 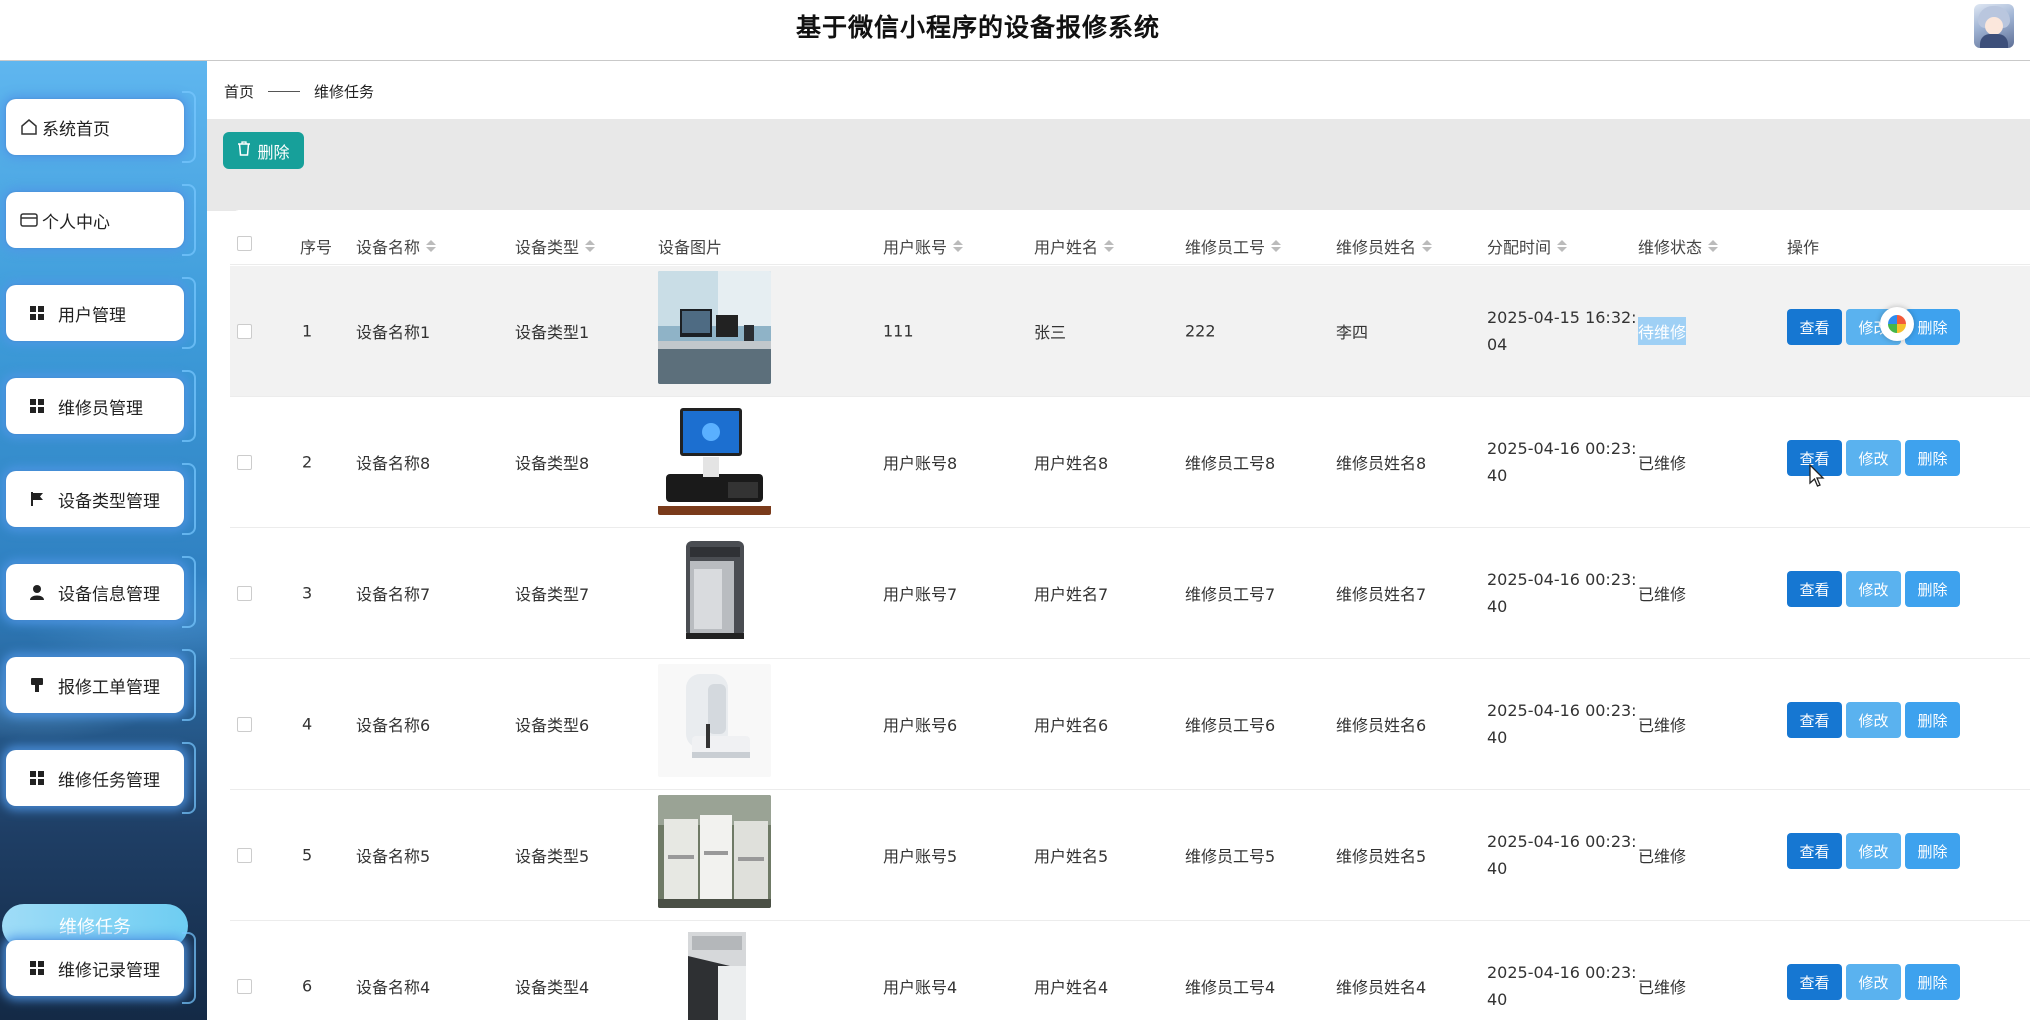 I want to click on cell-device-name: 设备名称6, so click(x=393, y=725).